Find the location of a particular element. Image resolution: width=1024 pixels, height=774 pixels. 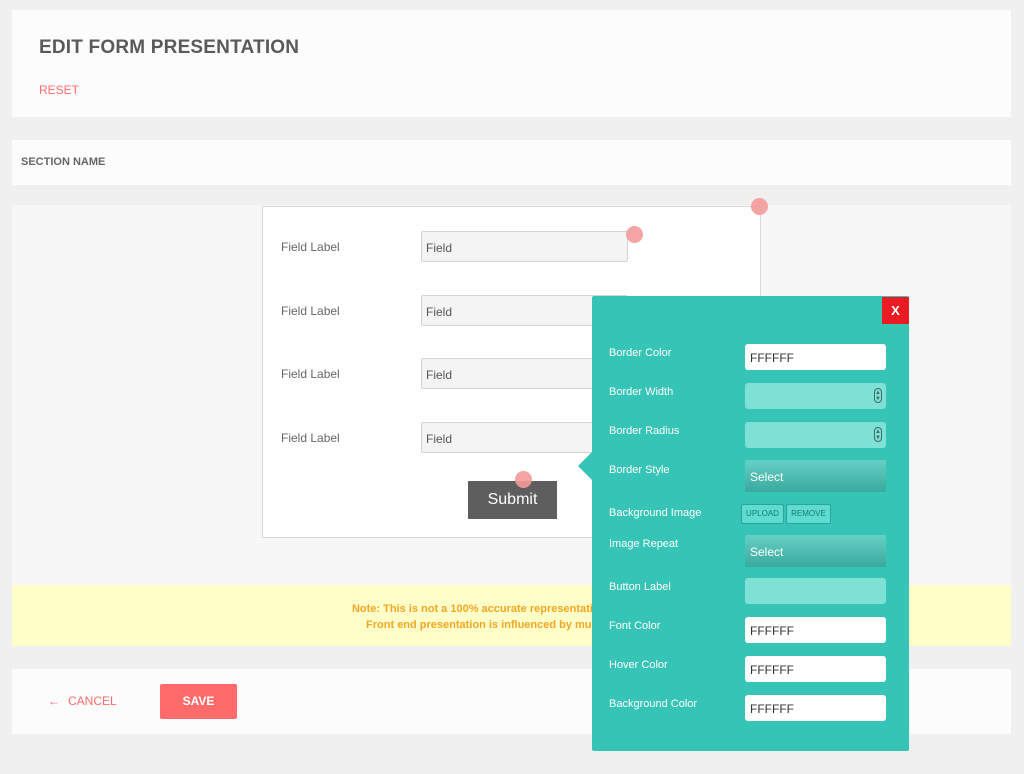

save-button: SAVE is located at coordinates (198, 701).